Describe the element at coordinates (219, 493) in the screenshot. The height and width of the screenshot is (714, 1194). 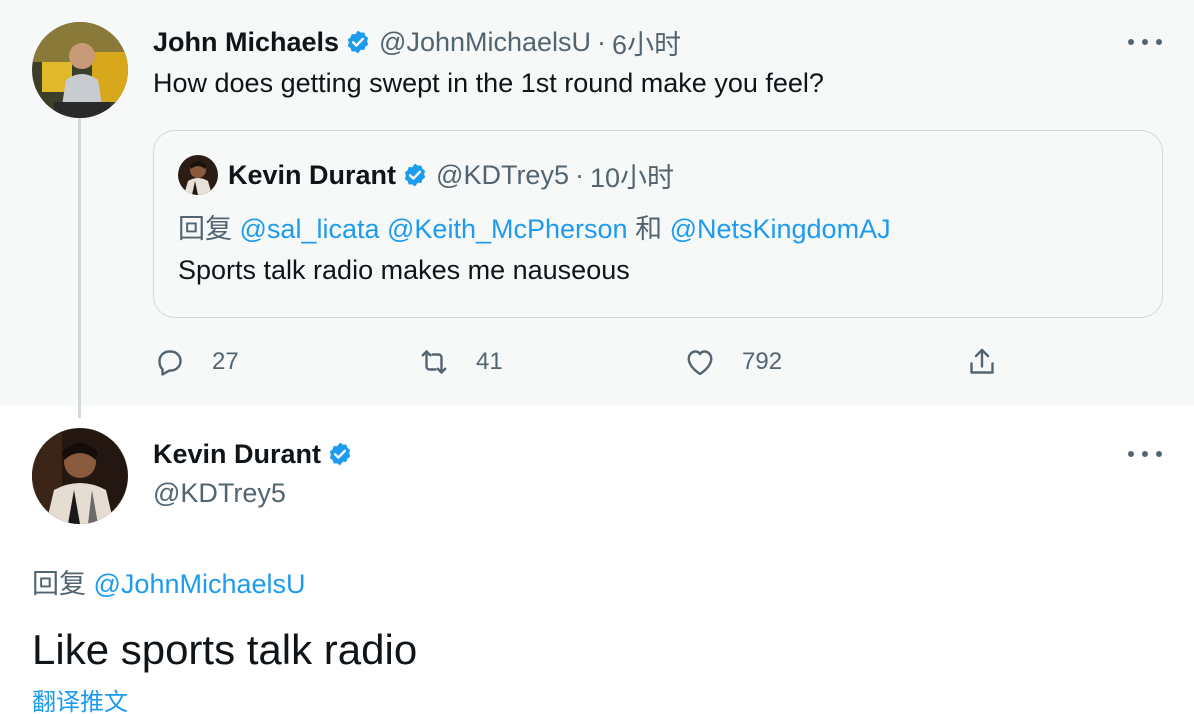
I see `reply-author-handle: @KDTrey5` at that location.